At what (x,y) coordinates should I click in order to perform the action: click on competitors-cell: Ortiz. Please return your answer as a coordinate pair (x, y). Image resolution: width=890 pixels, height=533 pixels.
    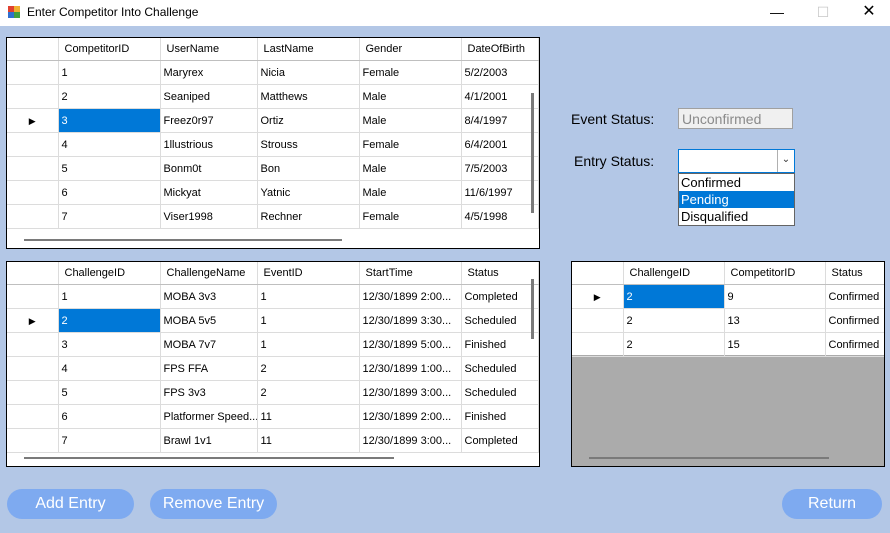
    Looking at the image, I should click on (308, 120).